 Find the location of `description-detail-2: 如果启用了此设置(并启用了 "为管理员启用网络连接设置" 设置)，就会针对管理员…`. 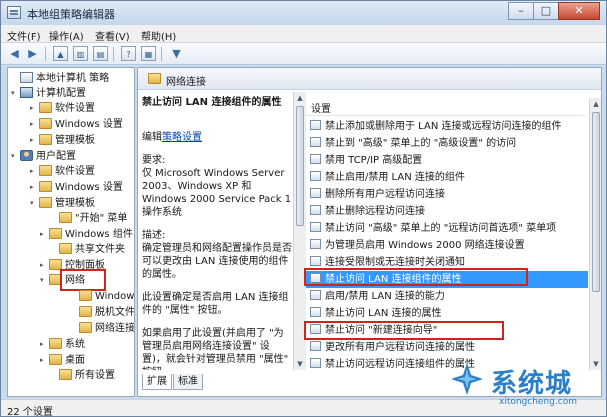

description-detail-2: 如果启用了此设置(并启用了 "为管理员启用网络连接设置" 设置)，就会针对管理员… is located at coordinates (215, 349).